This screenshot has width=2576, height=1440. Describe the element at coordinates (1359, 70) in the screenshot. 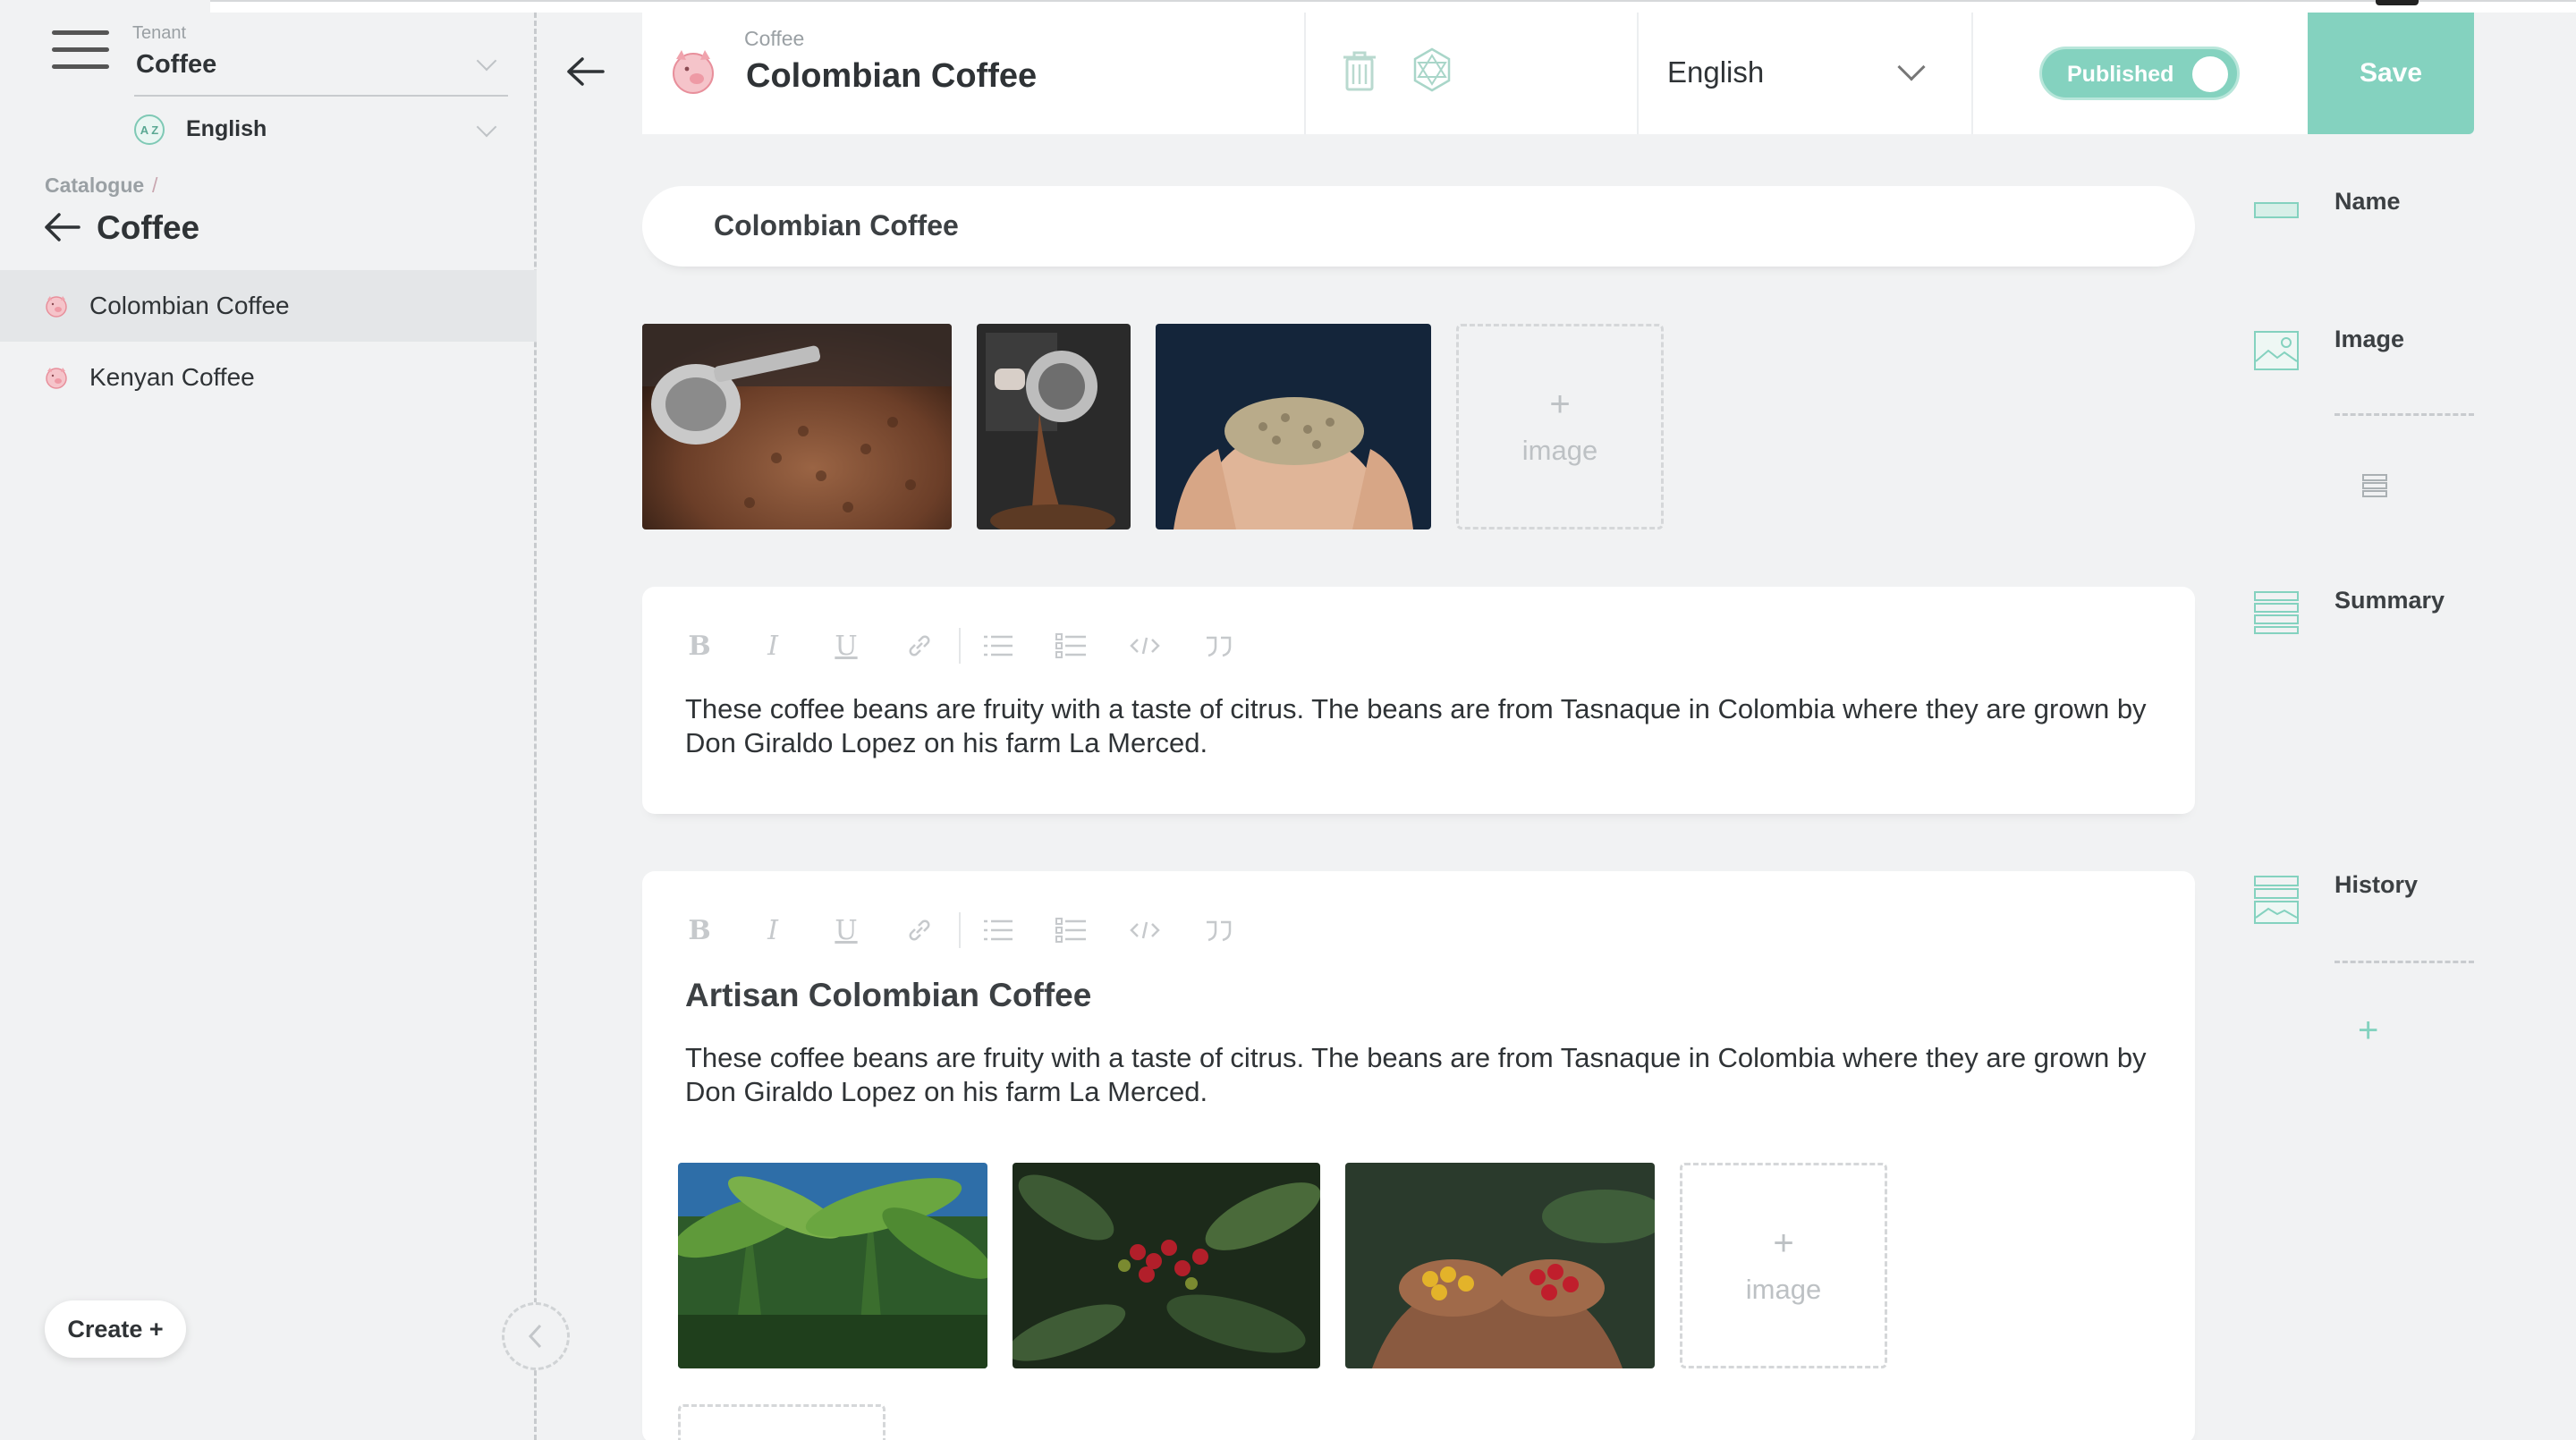

I see `trash-icon` at that location.